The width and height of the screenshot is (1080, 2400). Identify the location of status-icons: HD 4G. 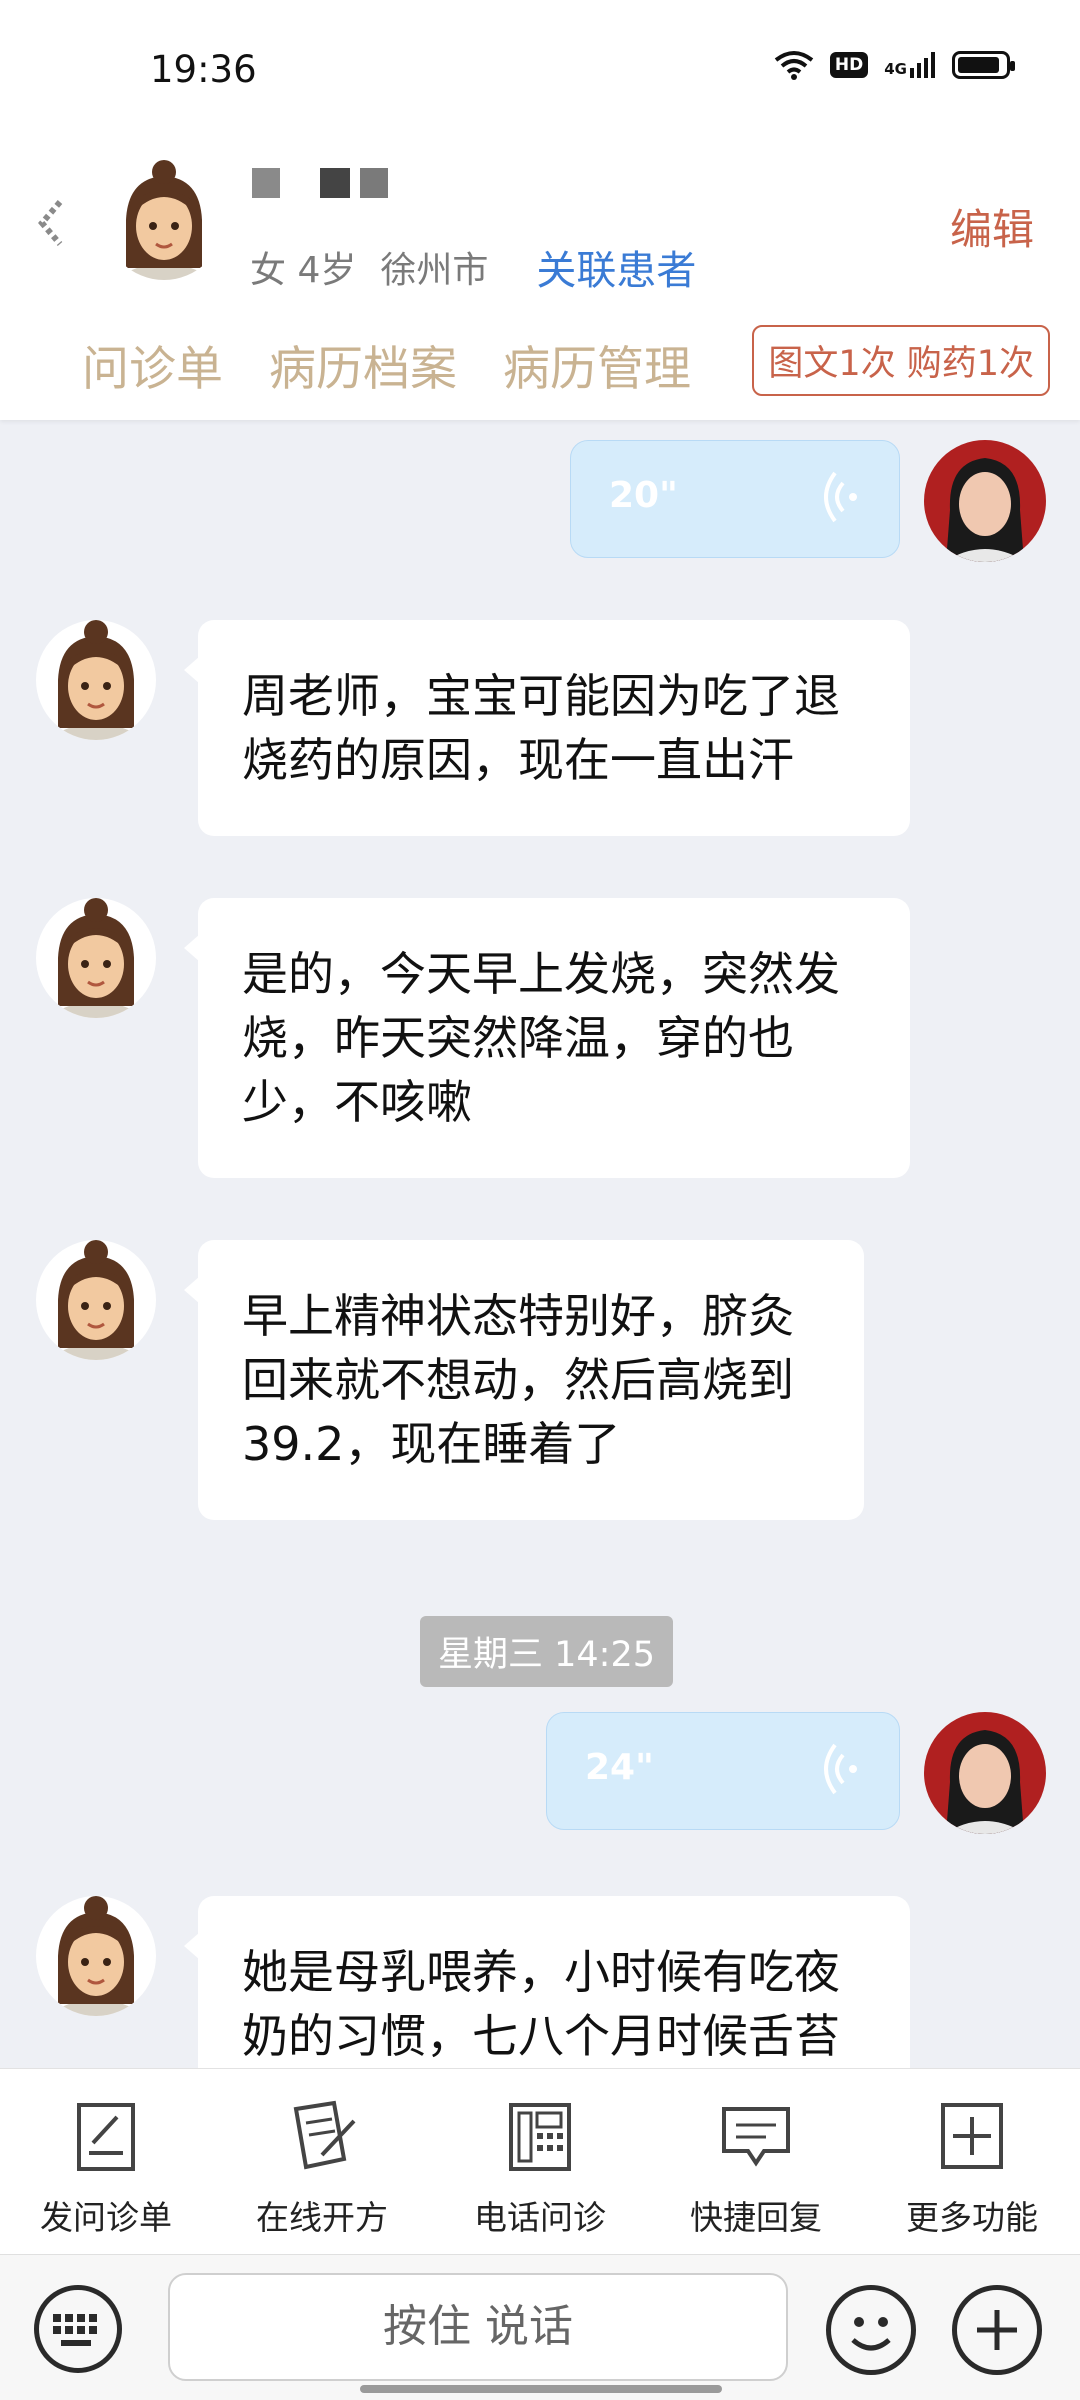
(894, 65).